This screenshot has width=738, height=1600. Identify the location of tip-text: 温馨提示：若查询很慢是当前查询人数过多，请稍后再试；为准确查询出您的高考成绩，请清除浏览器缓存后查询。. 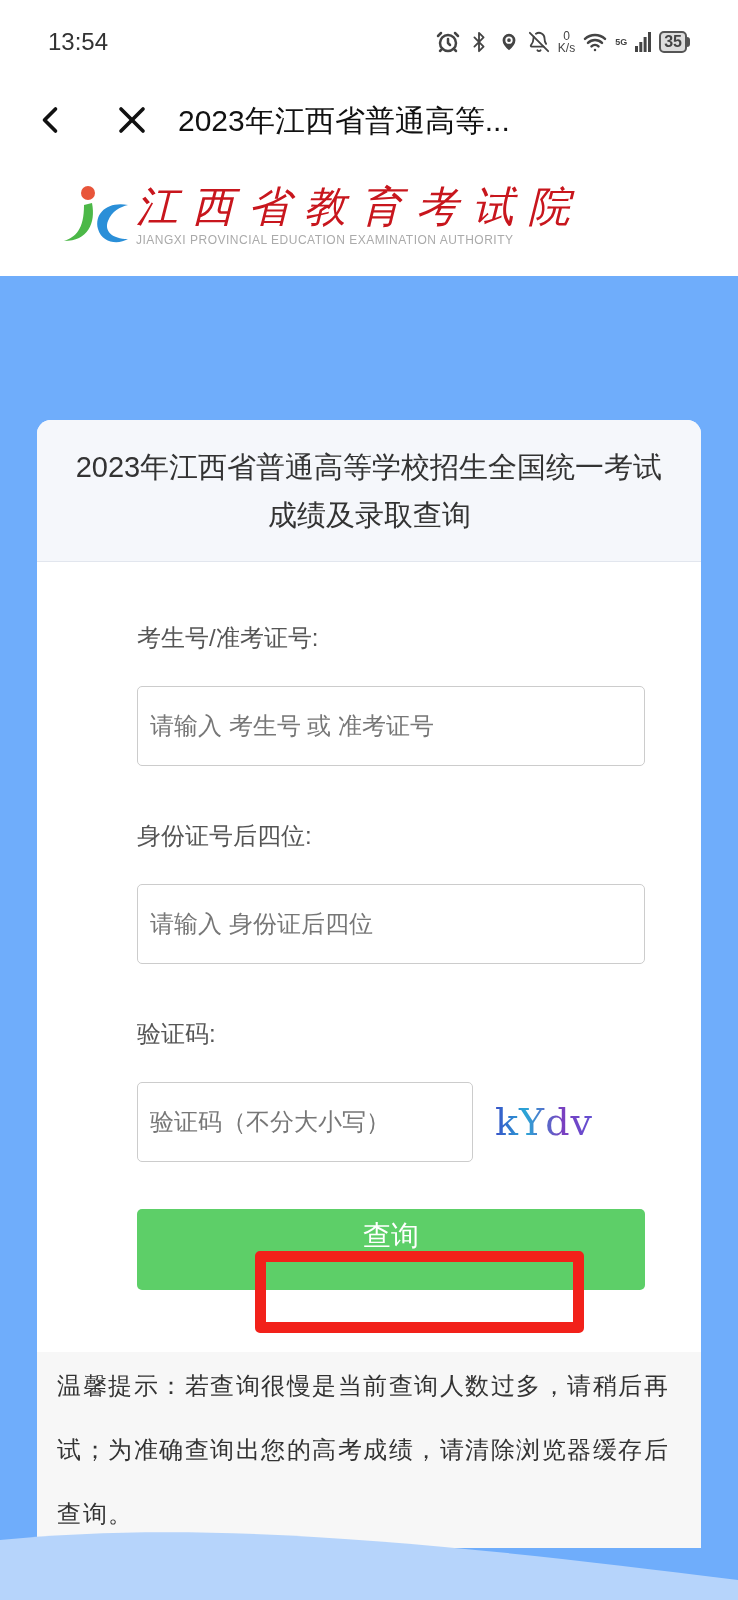
(363, 1450).